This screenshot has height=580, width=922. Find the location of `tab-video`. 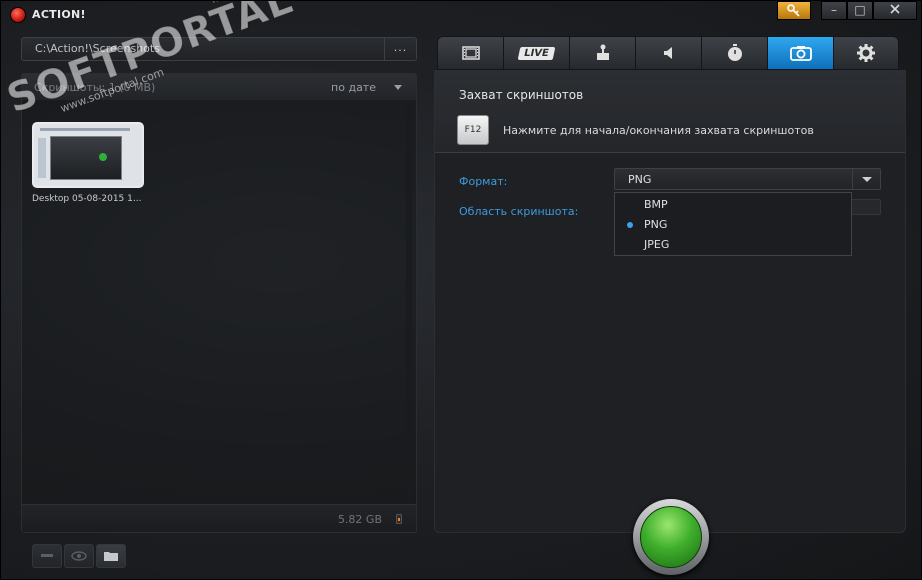

tab-video is located at coordinates (470, 53).